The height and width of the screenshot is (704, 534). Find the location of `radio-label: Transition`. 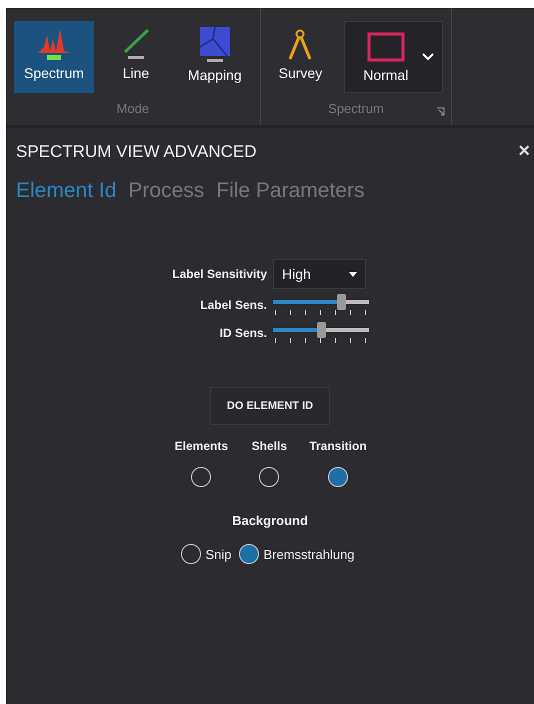

radio-label: Transition is located at coordinates (338, 446).